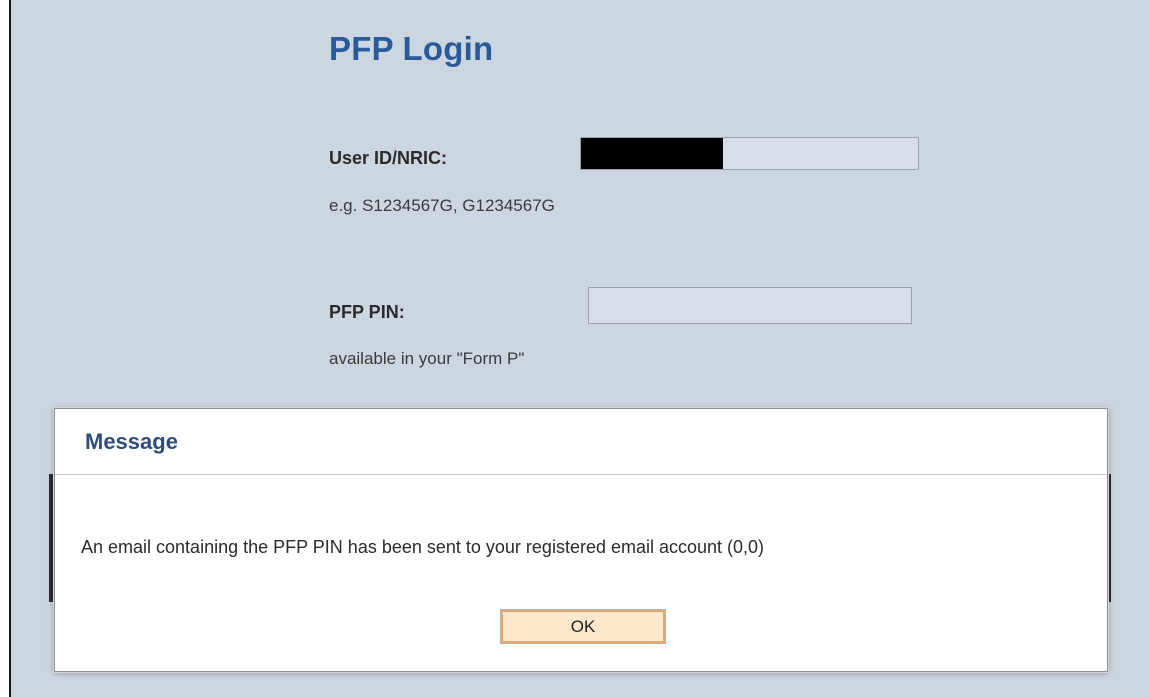 This screenshot has width=1150, height=697. I want to click on dialog-header: Message, so click(581, 442).